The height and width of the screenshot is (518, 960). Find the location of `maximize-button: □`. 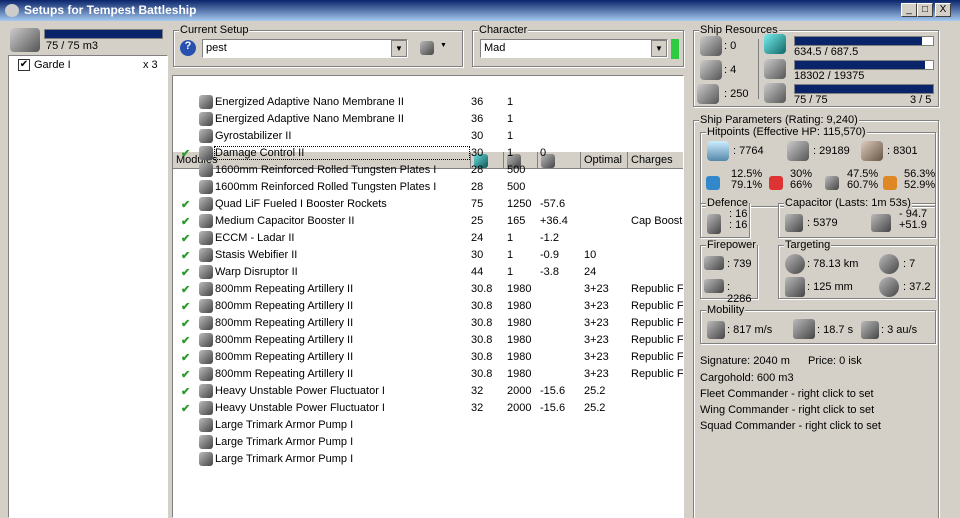

maximize-button: □ is located at coordinates (925, 10).